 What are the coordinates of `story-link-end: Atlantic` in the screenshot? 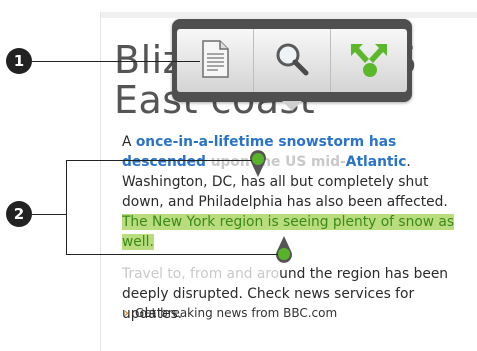 It's located at (376, 162).